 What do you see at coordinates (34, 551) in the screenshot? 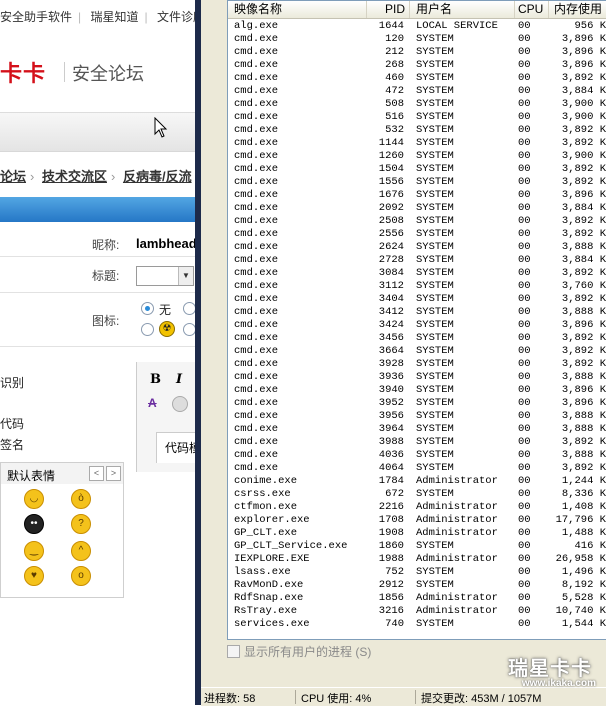
I see `emoticon-icon: ‿` at bounding box center [34, 551].